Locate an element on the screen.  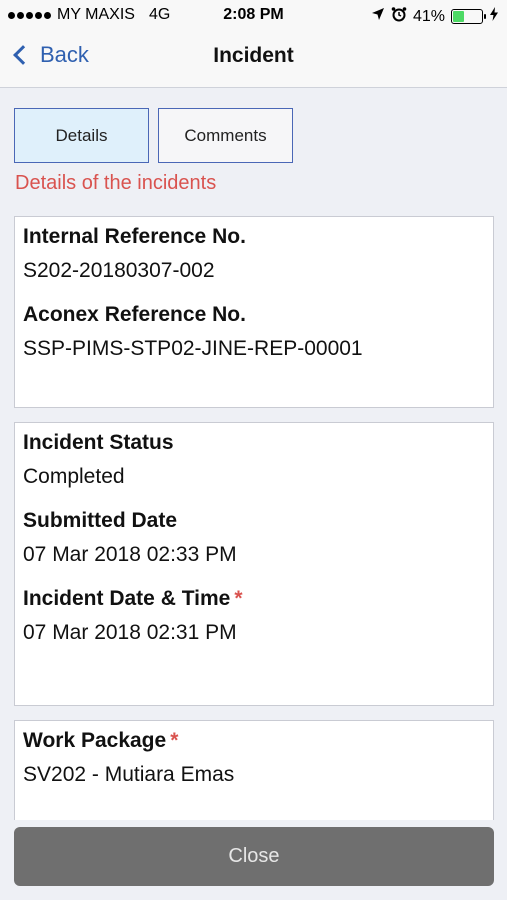
internal-reference-field: Internal Reference No. S202-20180307-002 is located at coordinates (258, 254).